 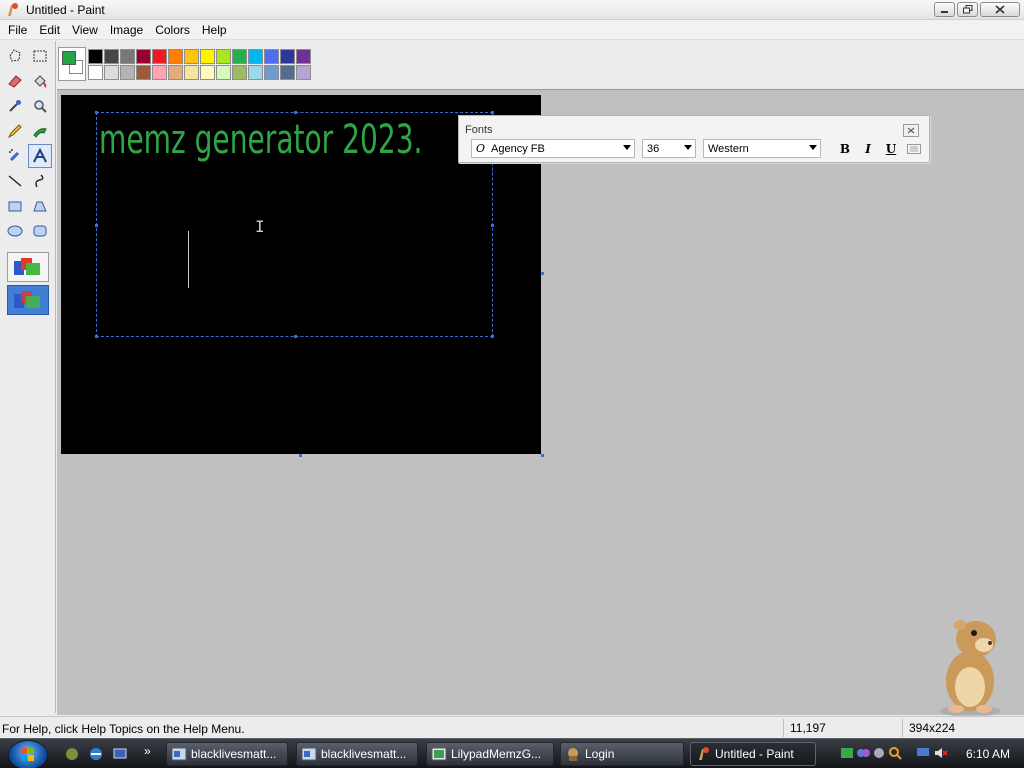 I want to click on menu-help: Help, so click(x=214, y=30).